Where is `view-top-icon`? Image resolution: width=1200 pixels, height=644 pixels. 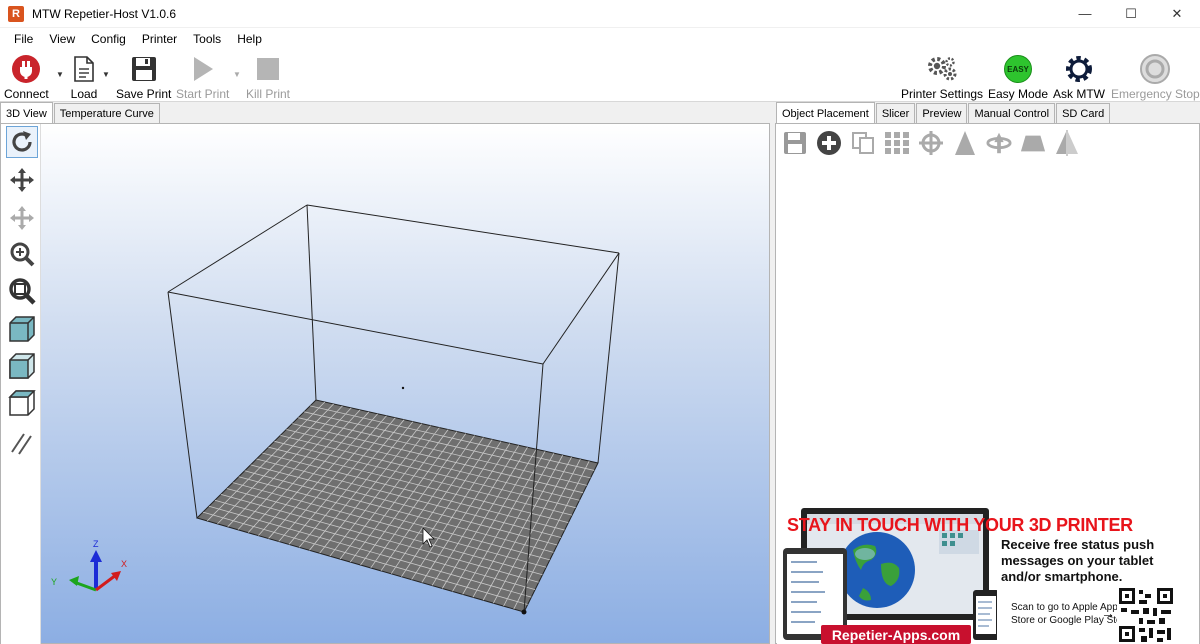 view-top-icon is located at coordinates (22, 403).